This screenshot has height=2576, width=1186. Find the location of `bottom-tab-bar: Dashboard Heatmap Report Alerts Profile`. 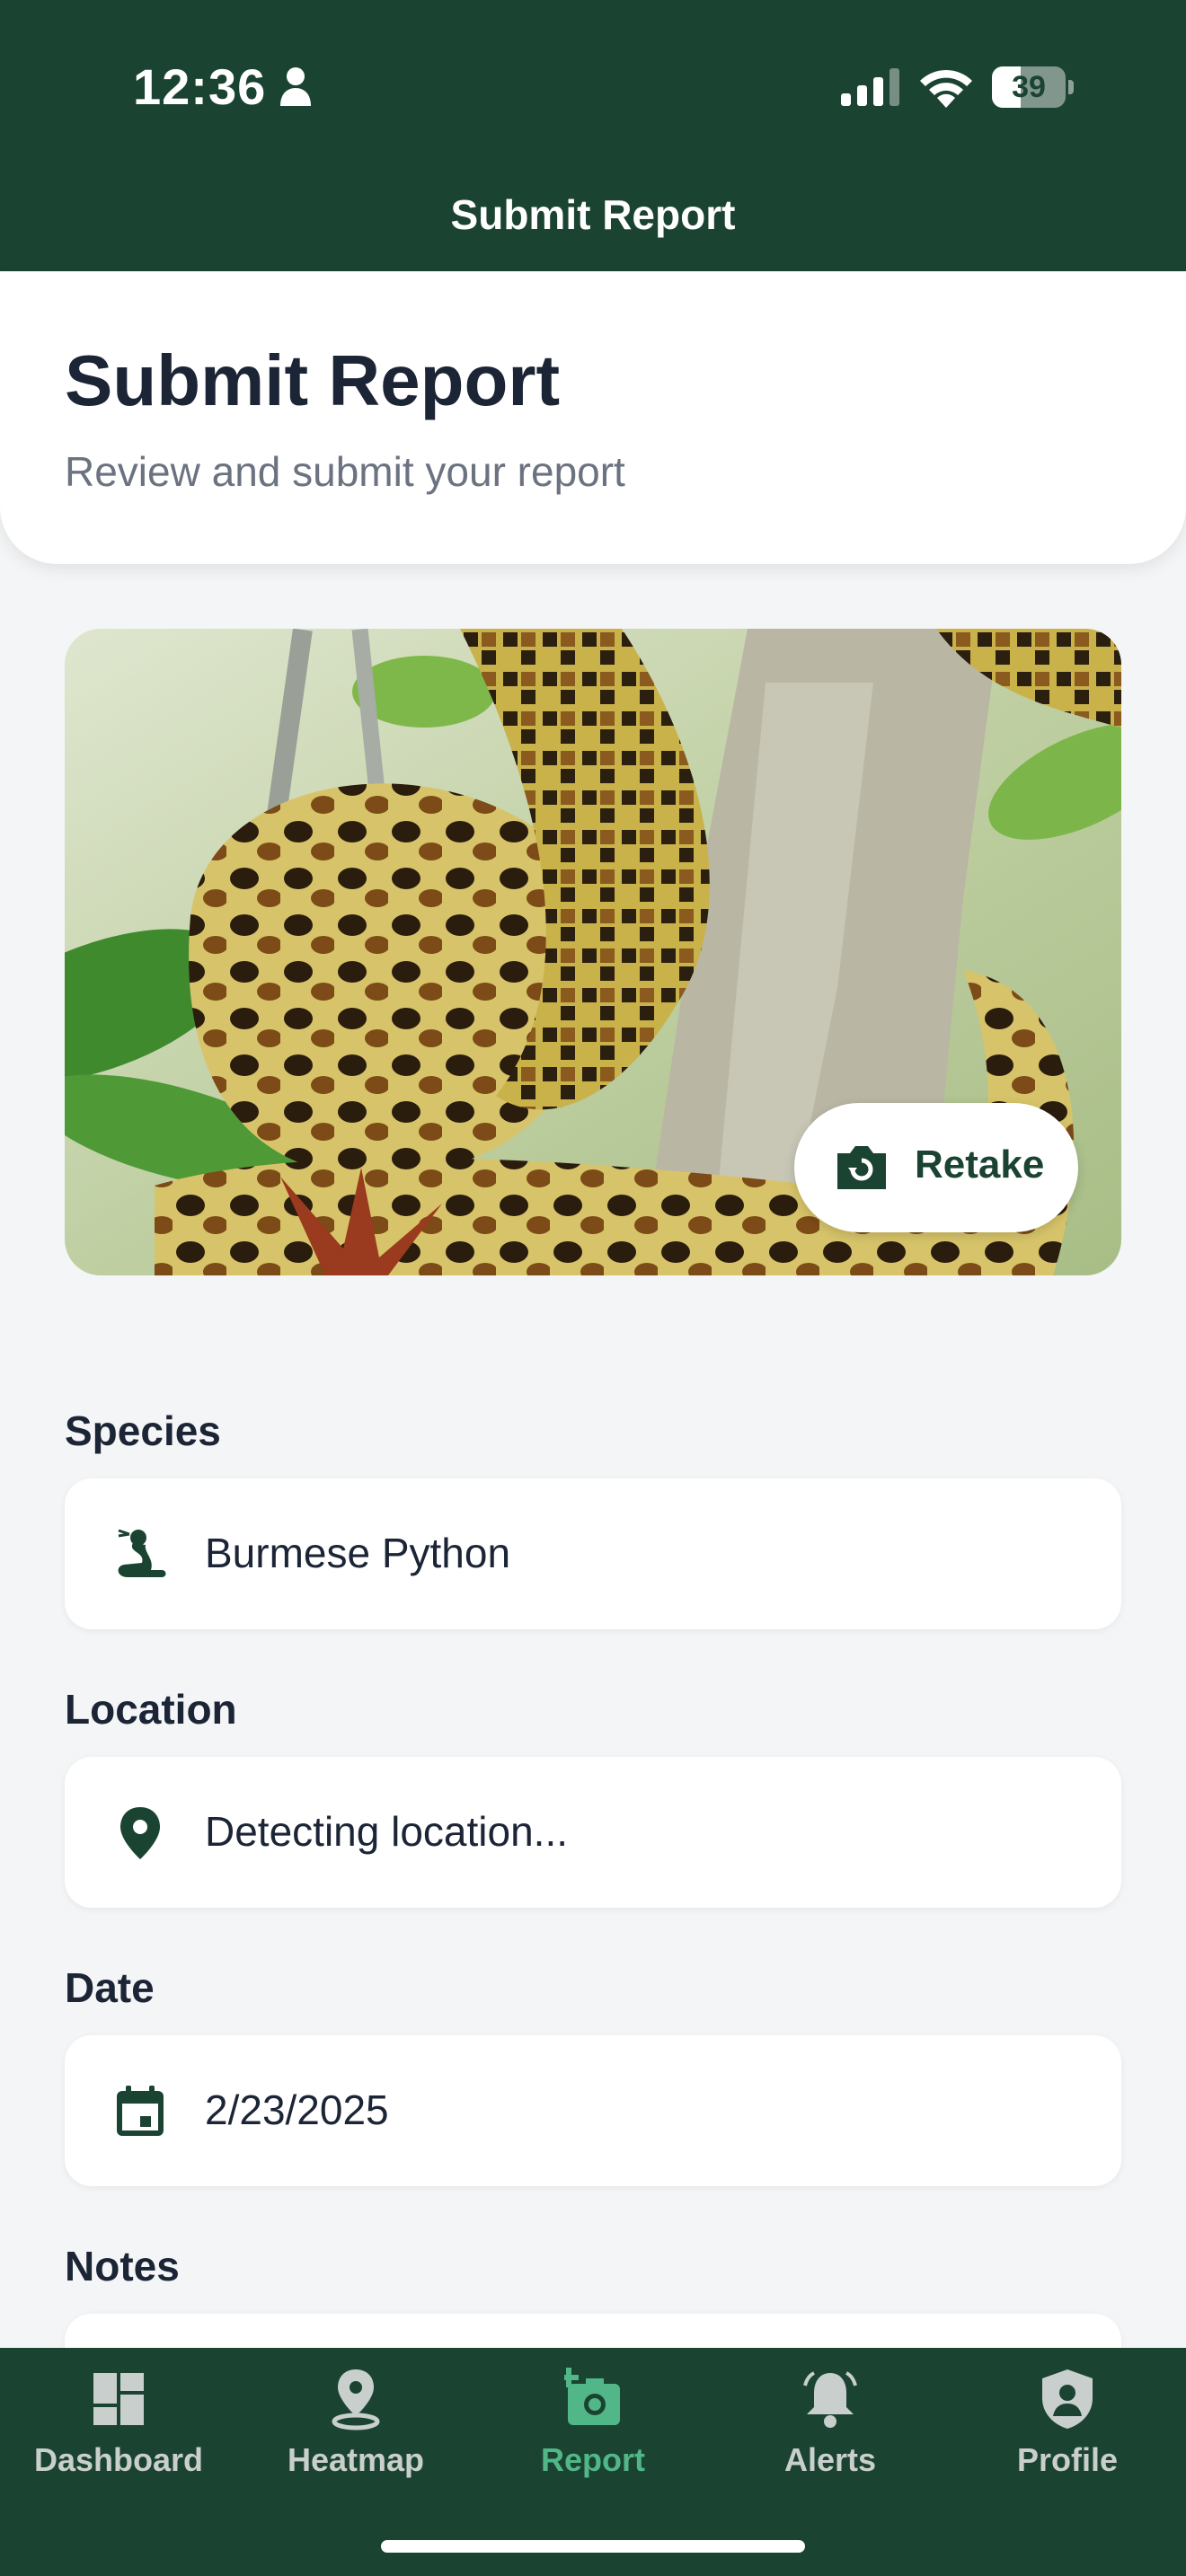

bottom-tab-bar: Dashboard Heatmap Report Alerts Profile is located at coordinates (593, 2462).